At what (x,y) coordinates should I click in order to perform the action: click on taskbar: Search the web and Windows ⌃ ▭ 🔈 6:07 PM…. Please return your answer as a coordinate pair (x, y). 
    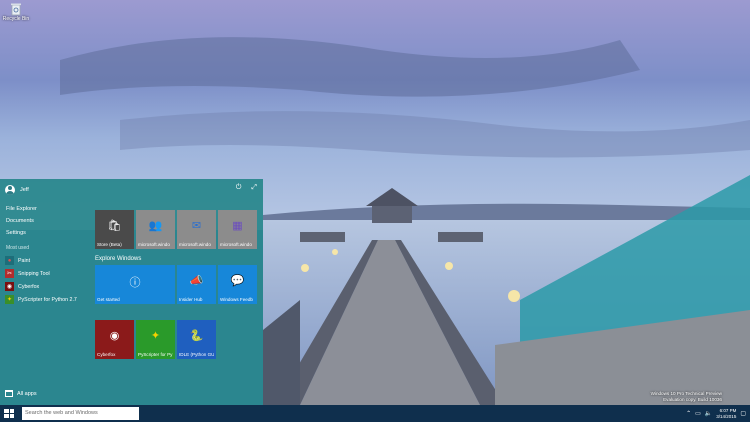
    Looking at the image, I should click on (375, 413).